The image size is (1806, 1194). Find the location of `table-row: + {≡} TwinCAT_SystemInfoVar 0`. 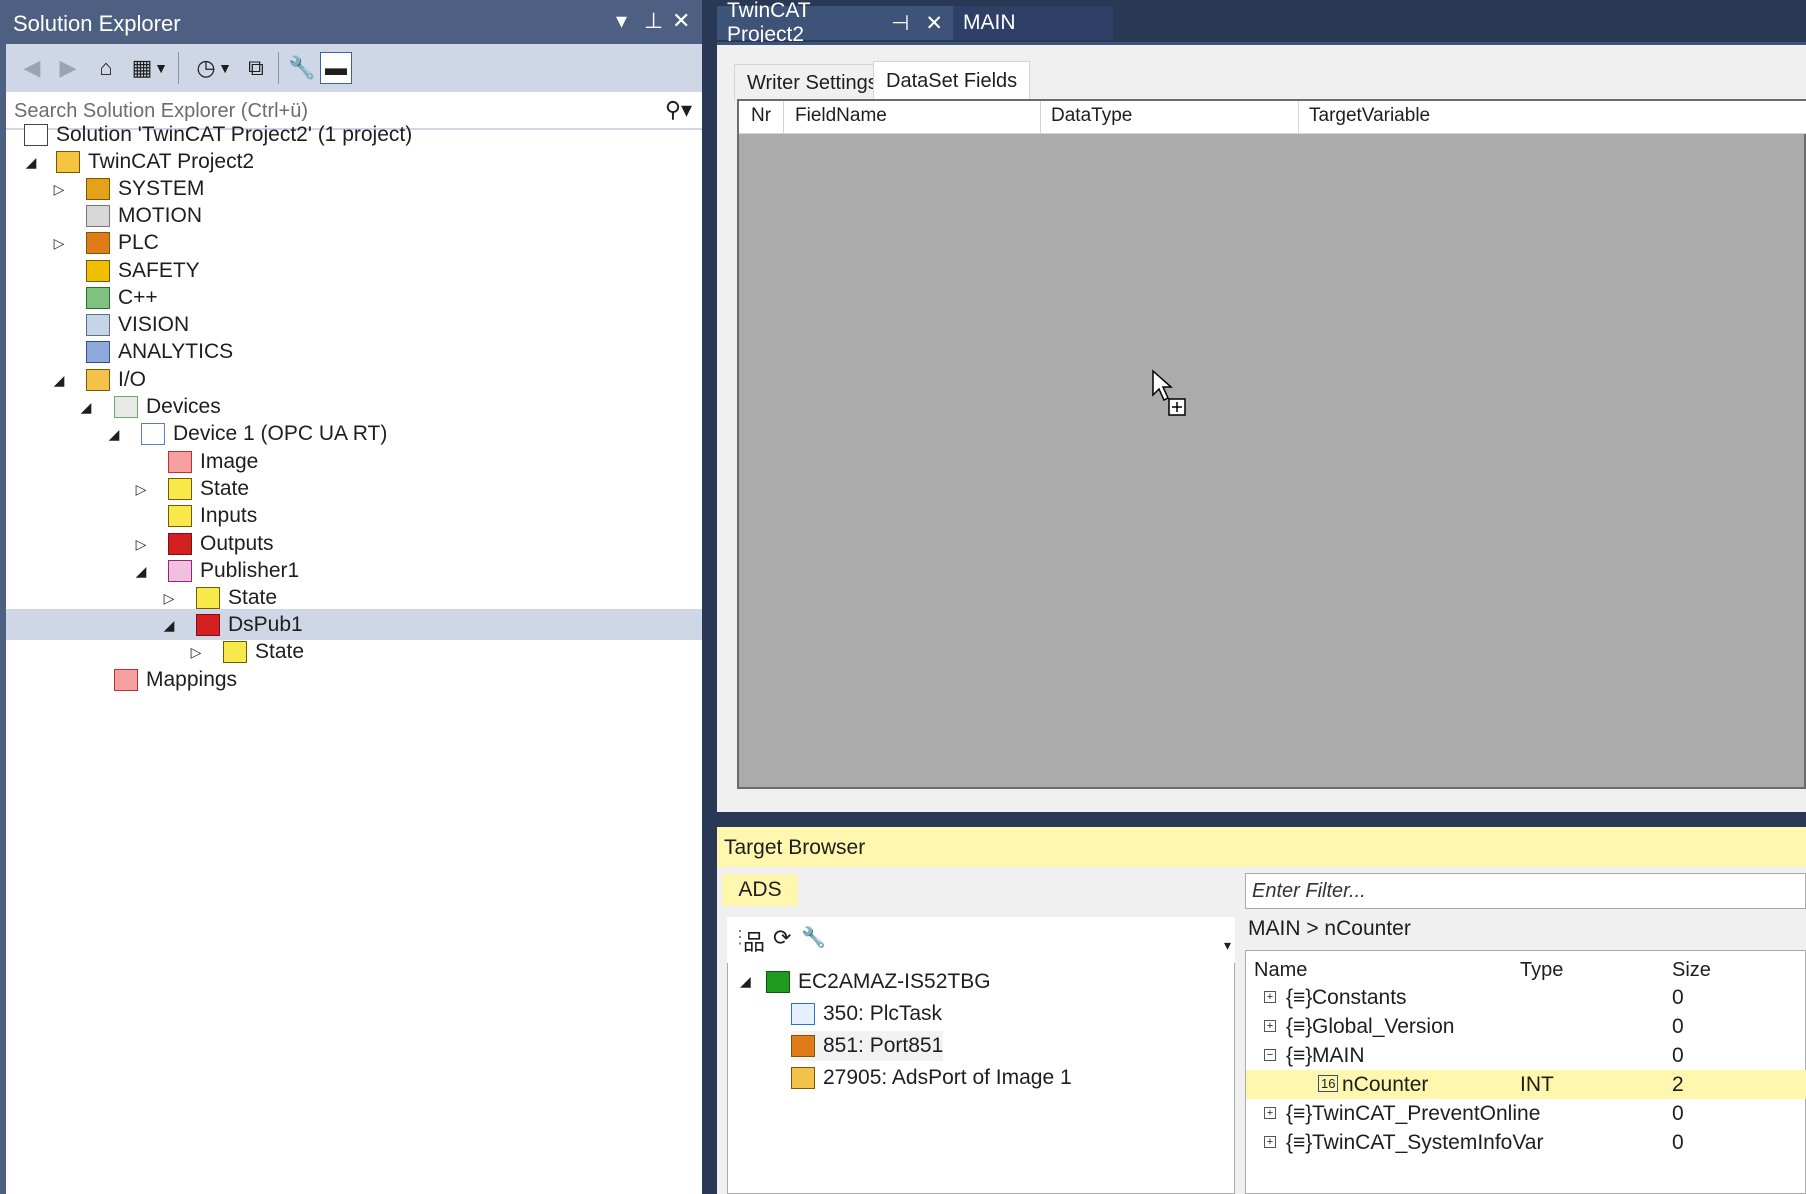

table-row: + {≡} TwinCAT_SystemInfoVar 0 is located at coordinates (1526, 1142).